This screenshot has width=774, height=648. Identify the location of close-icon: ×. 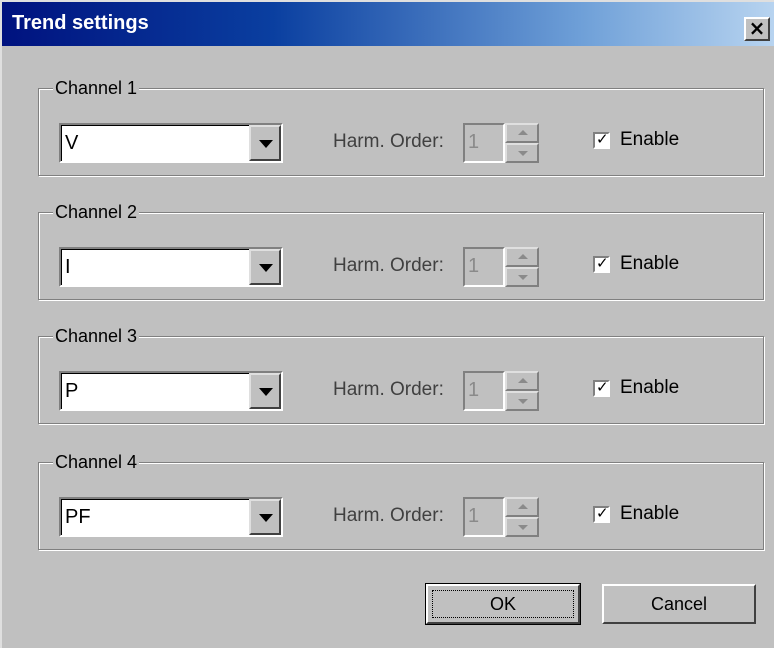
(757, 28).